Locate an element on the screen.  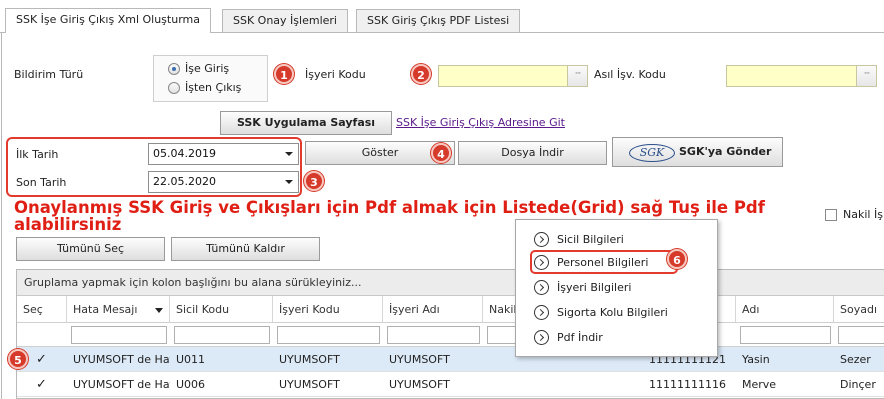
menu-item-label: Pdf İndir is located at coordinates (580, 337).